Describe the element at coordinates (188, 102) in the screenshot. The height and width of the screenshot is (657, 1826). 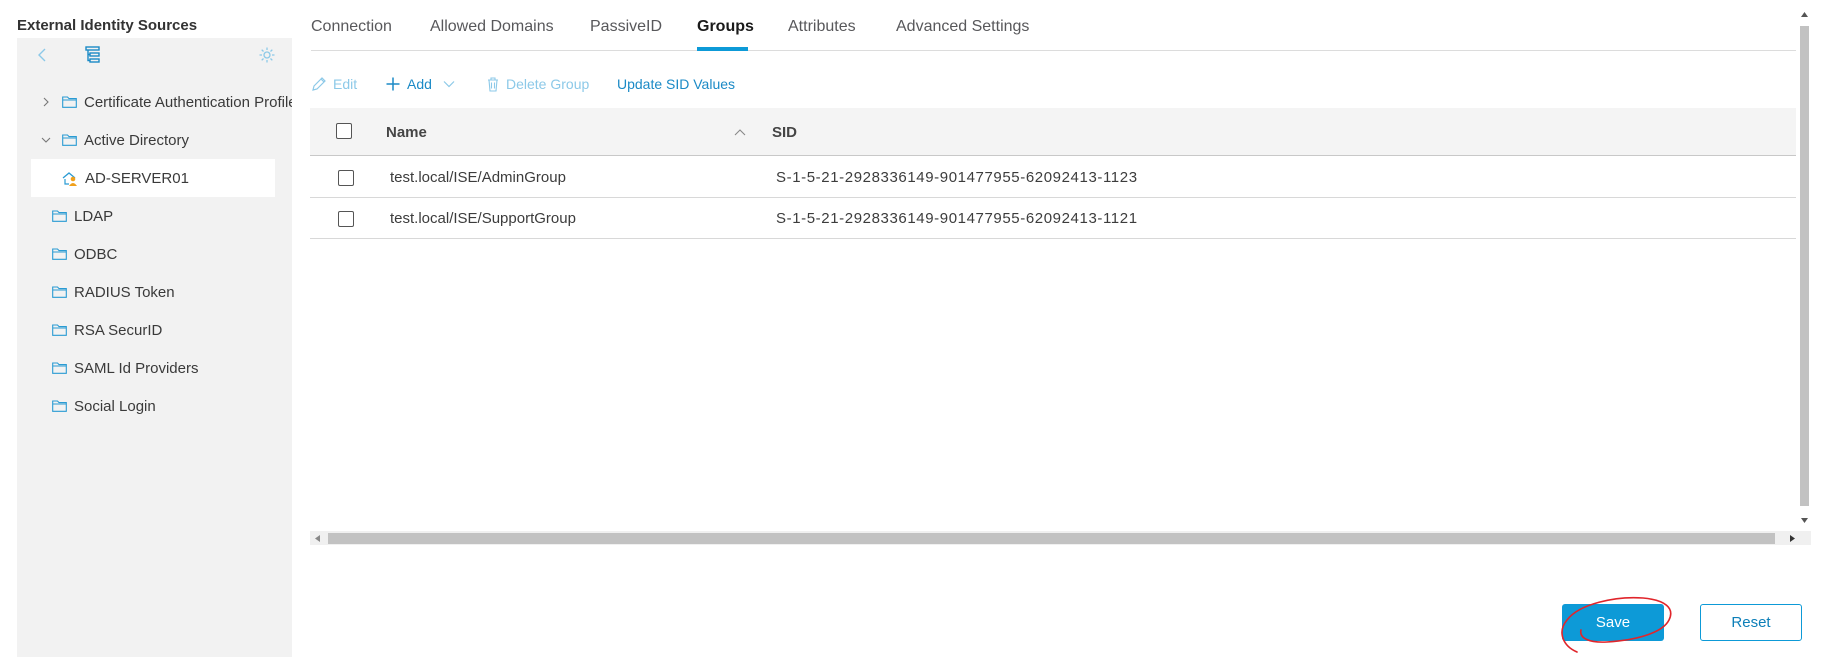
I see `tree-item-label: Certificate Authentication Profile` at that location.